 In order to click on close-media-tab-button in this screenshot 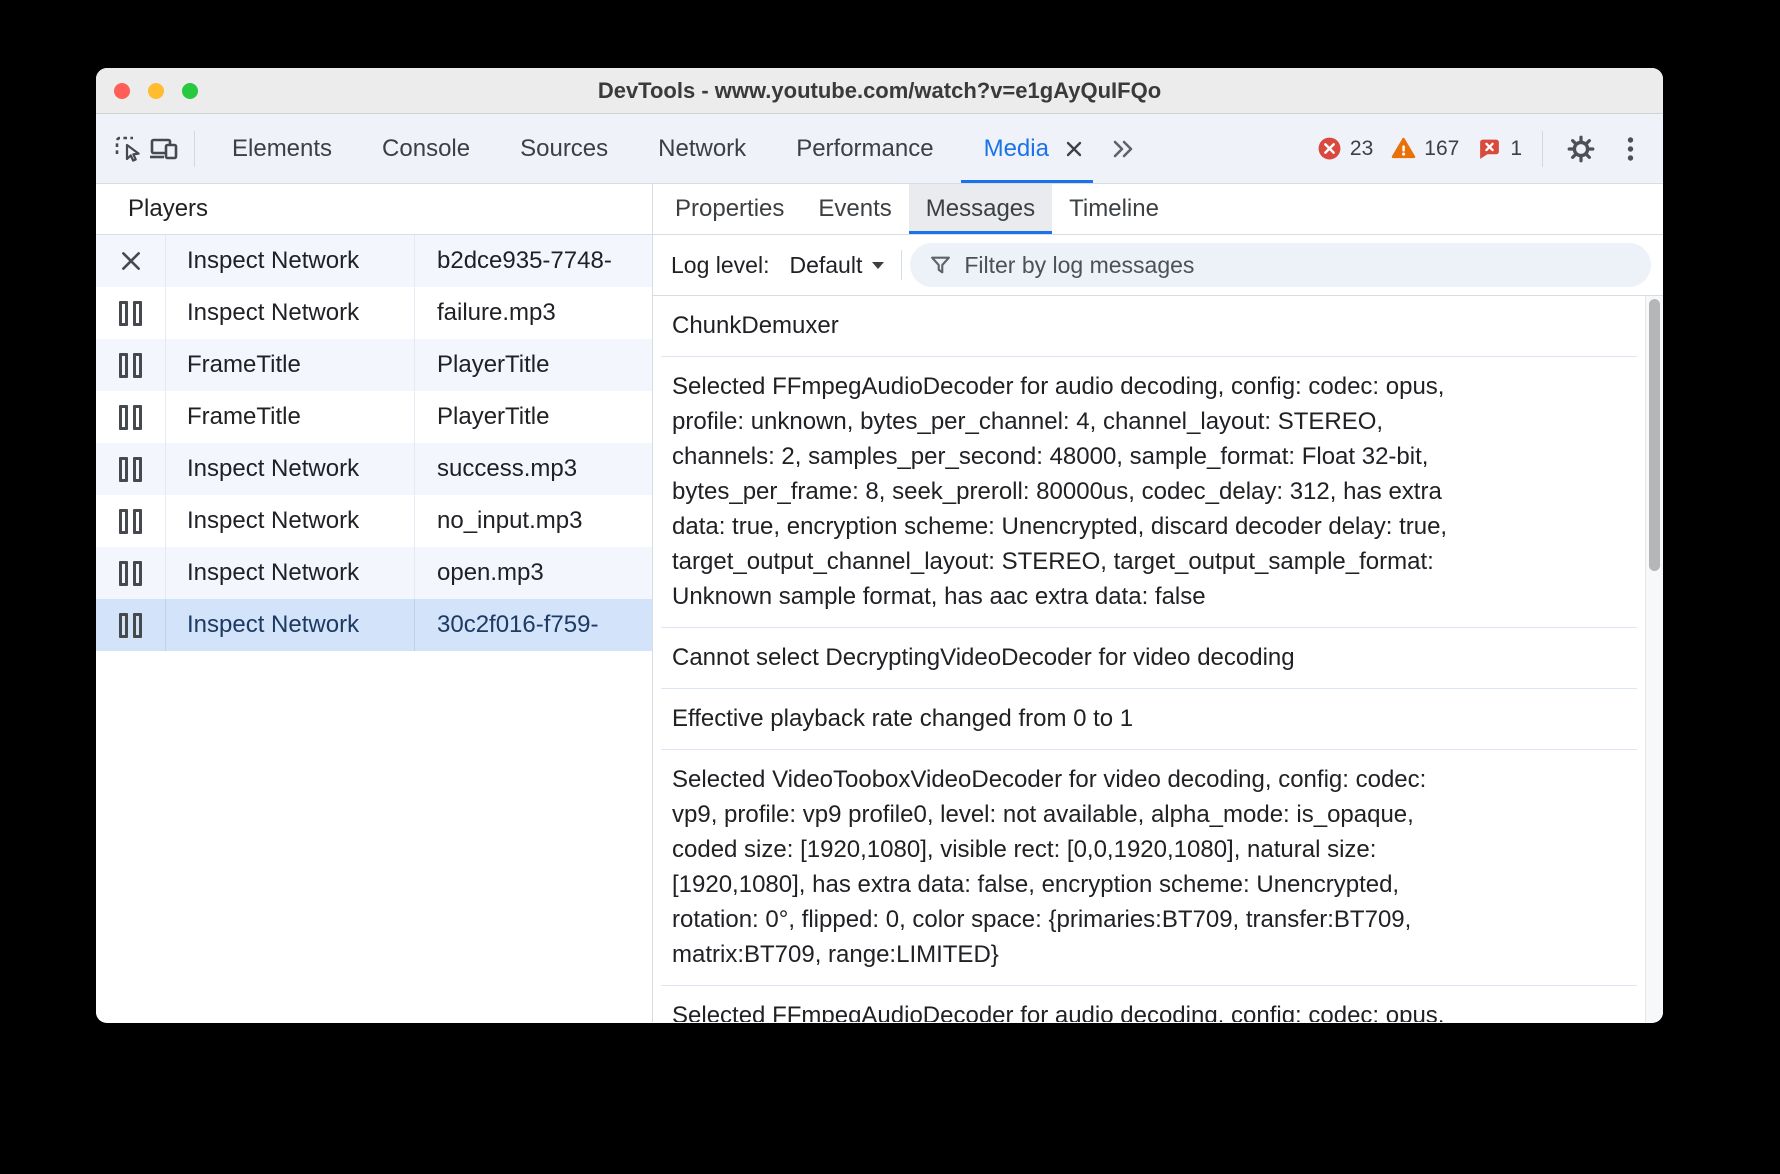, I will do `click(1027, 148)`.